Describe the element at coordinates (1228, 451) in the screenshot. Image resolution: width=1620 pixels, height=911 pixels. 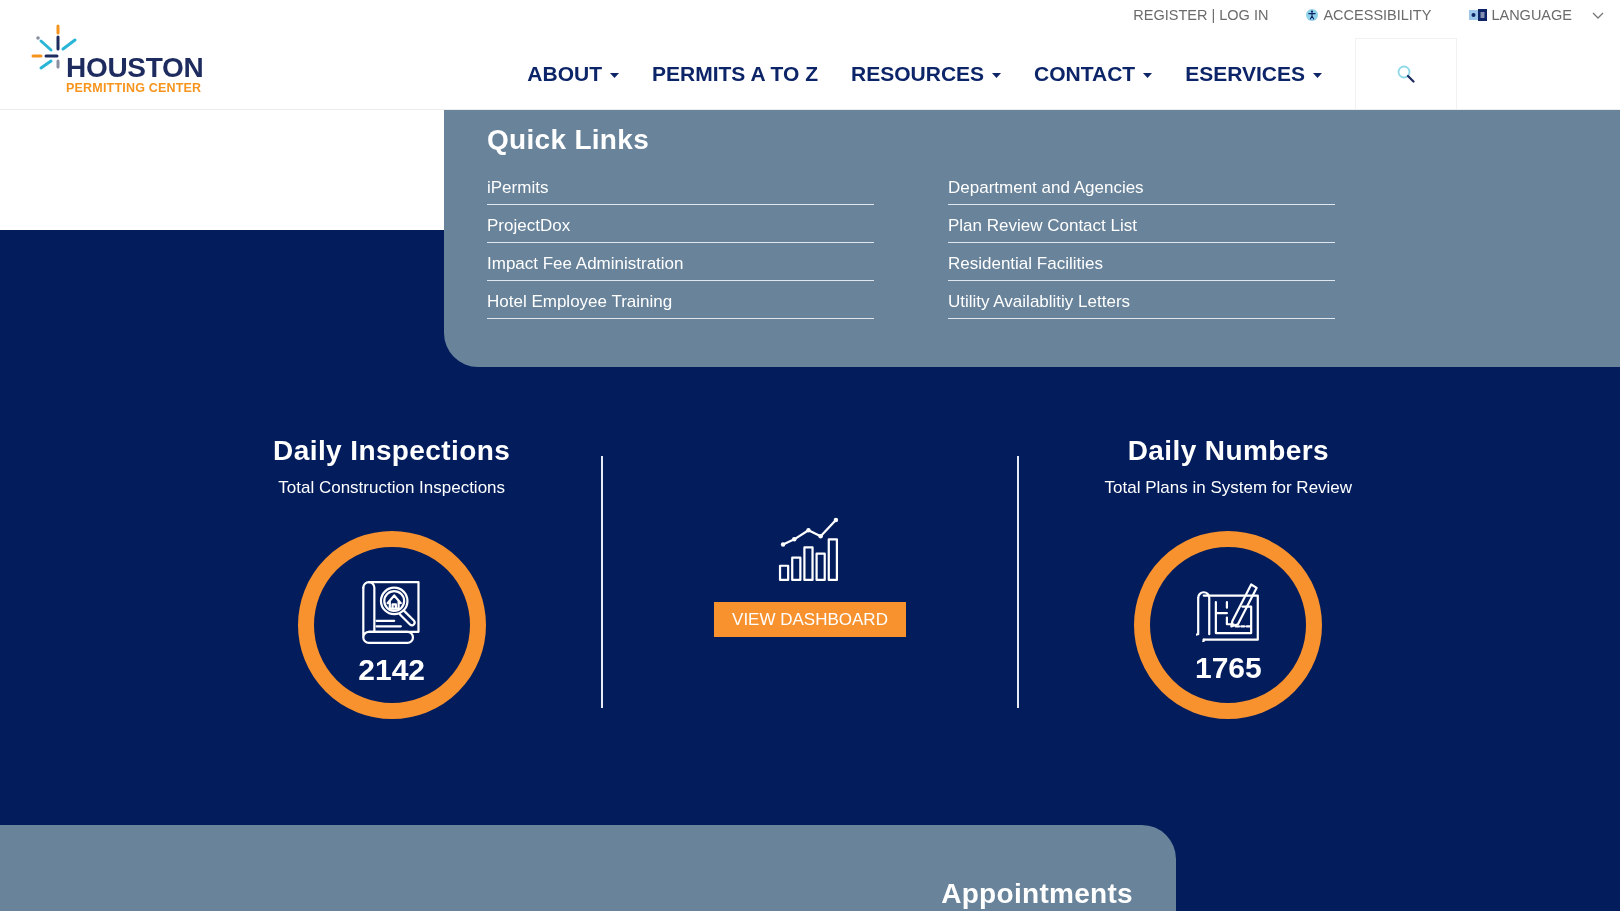
I see `stat-heading: Daily Numbers` at that location.